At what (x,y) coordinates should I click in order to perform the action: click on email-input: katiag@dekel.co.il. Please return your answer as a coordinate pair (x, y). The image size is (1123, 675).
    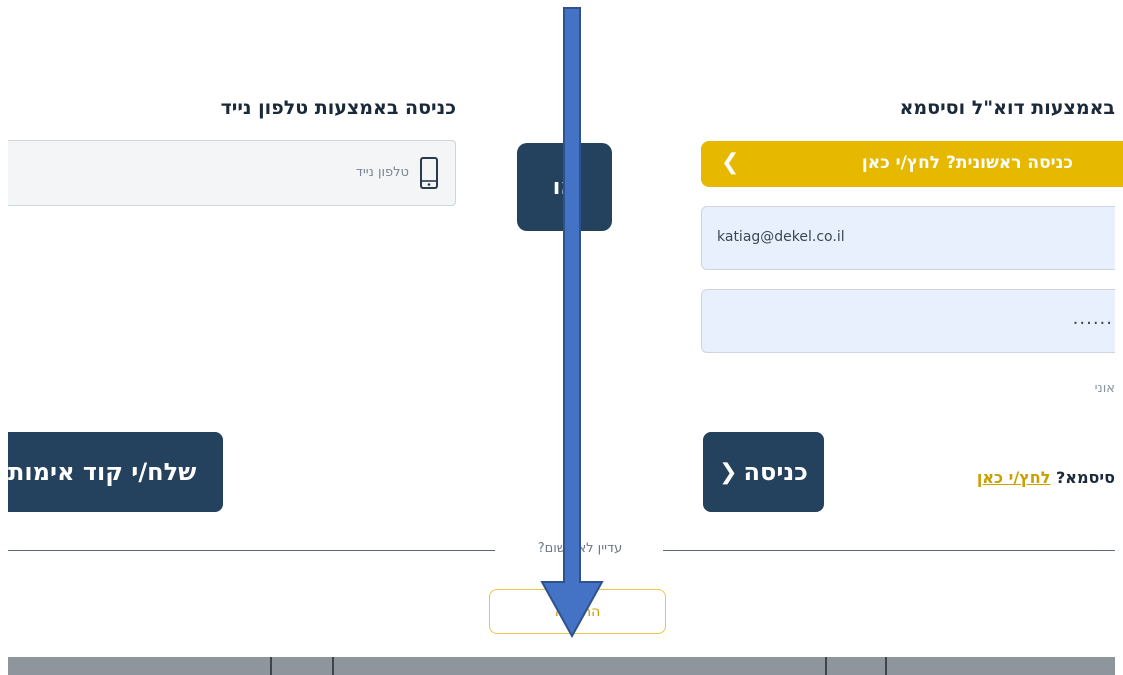
    Looking at the image, I should click on (908, 238).